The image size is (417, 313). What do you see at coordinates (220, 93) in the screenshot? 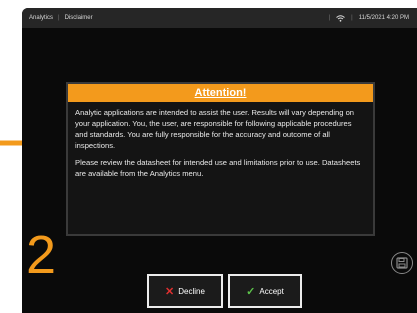
I see `dialog-title: Attention!` at bounding box center [220, 93].